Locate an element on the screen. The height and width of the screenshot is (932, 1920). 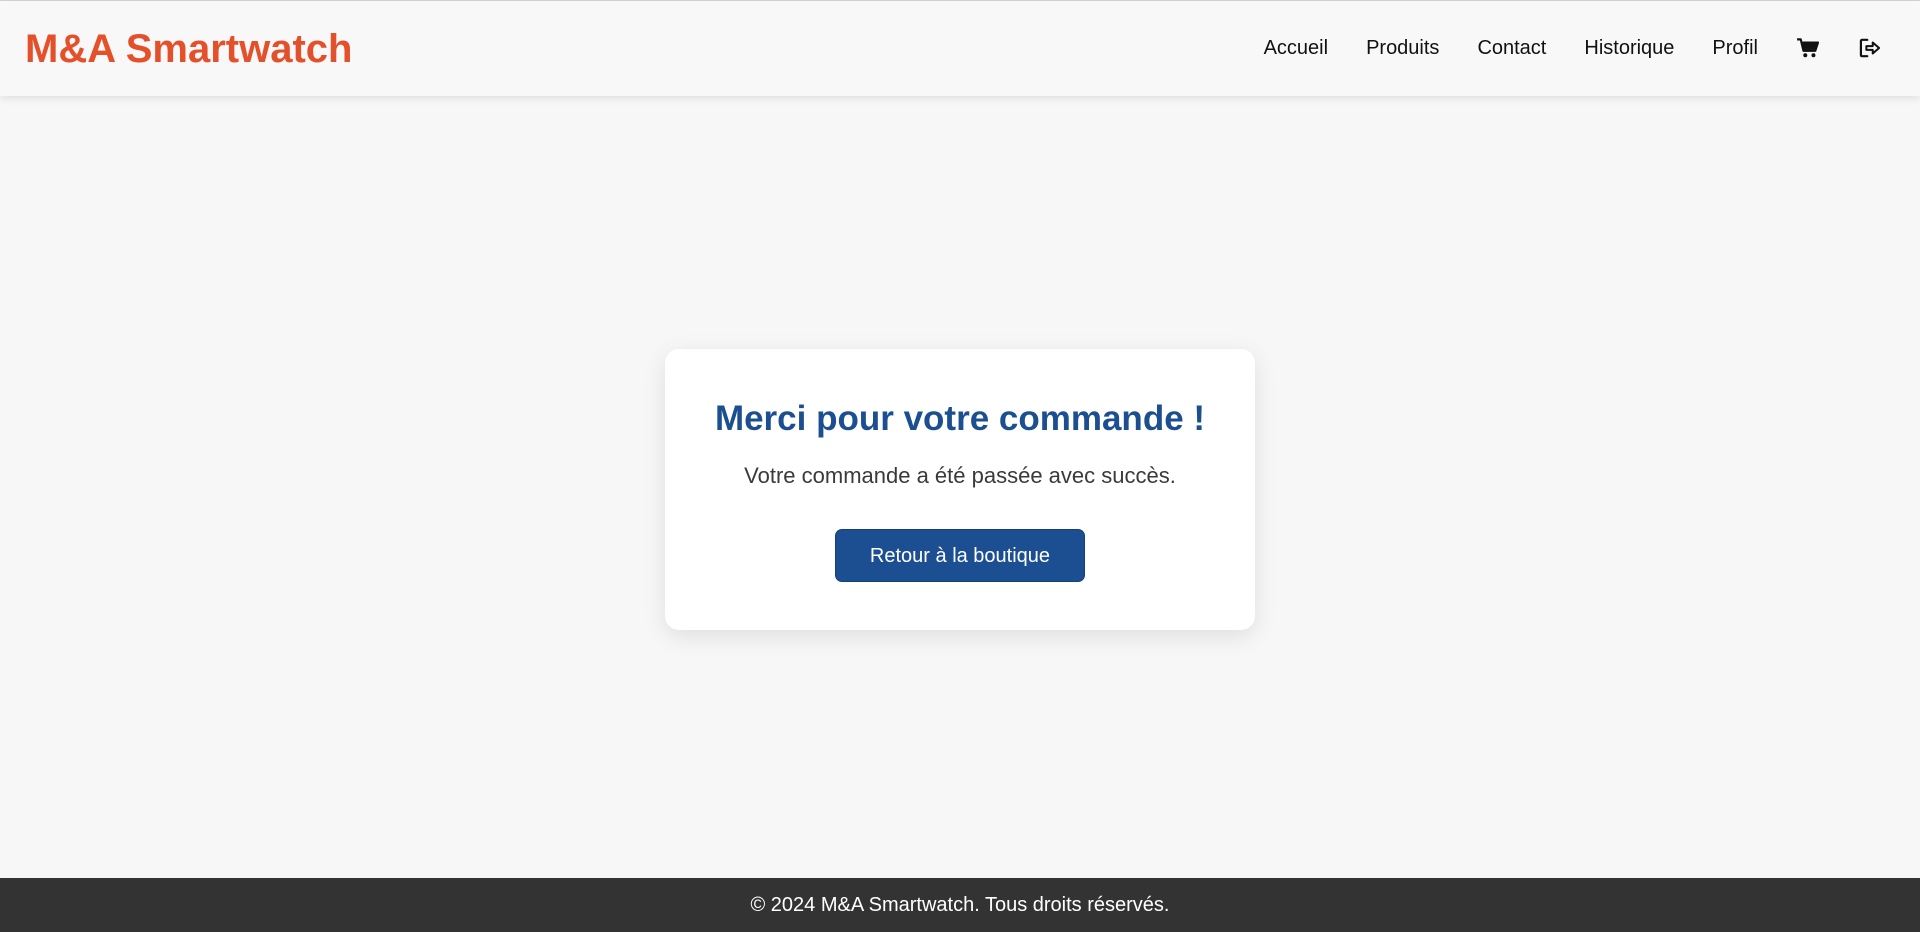
back-to-shop-button: Retour à la boutique is located at coordinates (960, 555).